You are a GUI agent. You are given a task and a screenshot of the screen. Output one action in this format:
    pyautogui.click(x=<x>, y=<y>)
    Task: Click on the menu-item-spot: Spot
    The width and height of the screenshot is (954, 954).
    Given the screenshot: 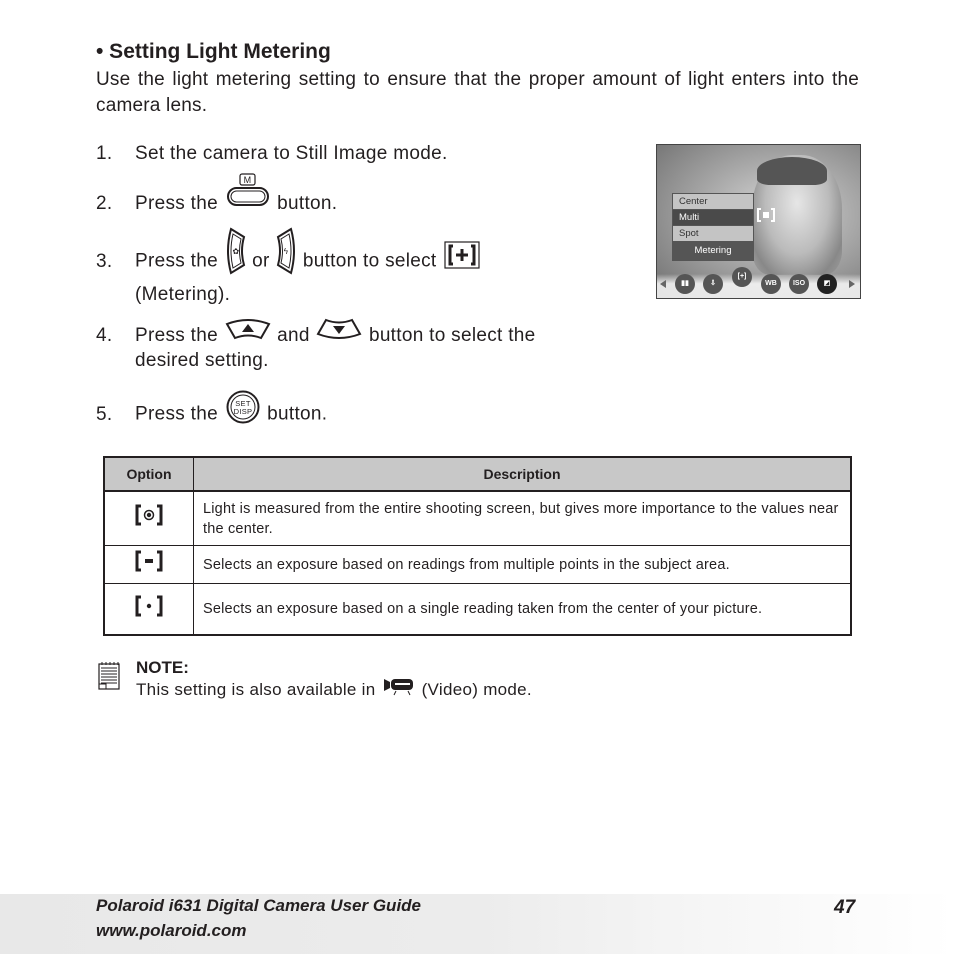 What is the action you would take?
    pyautogui.click(x=713, y=233)
    